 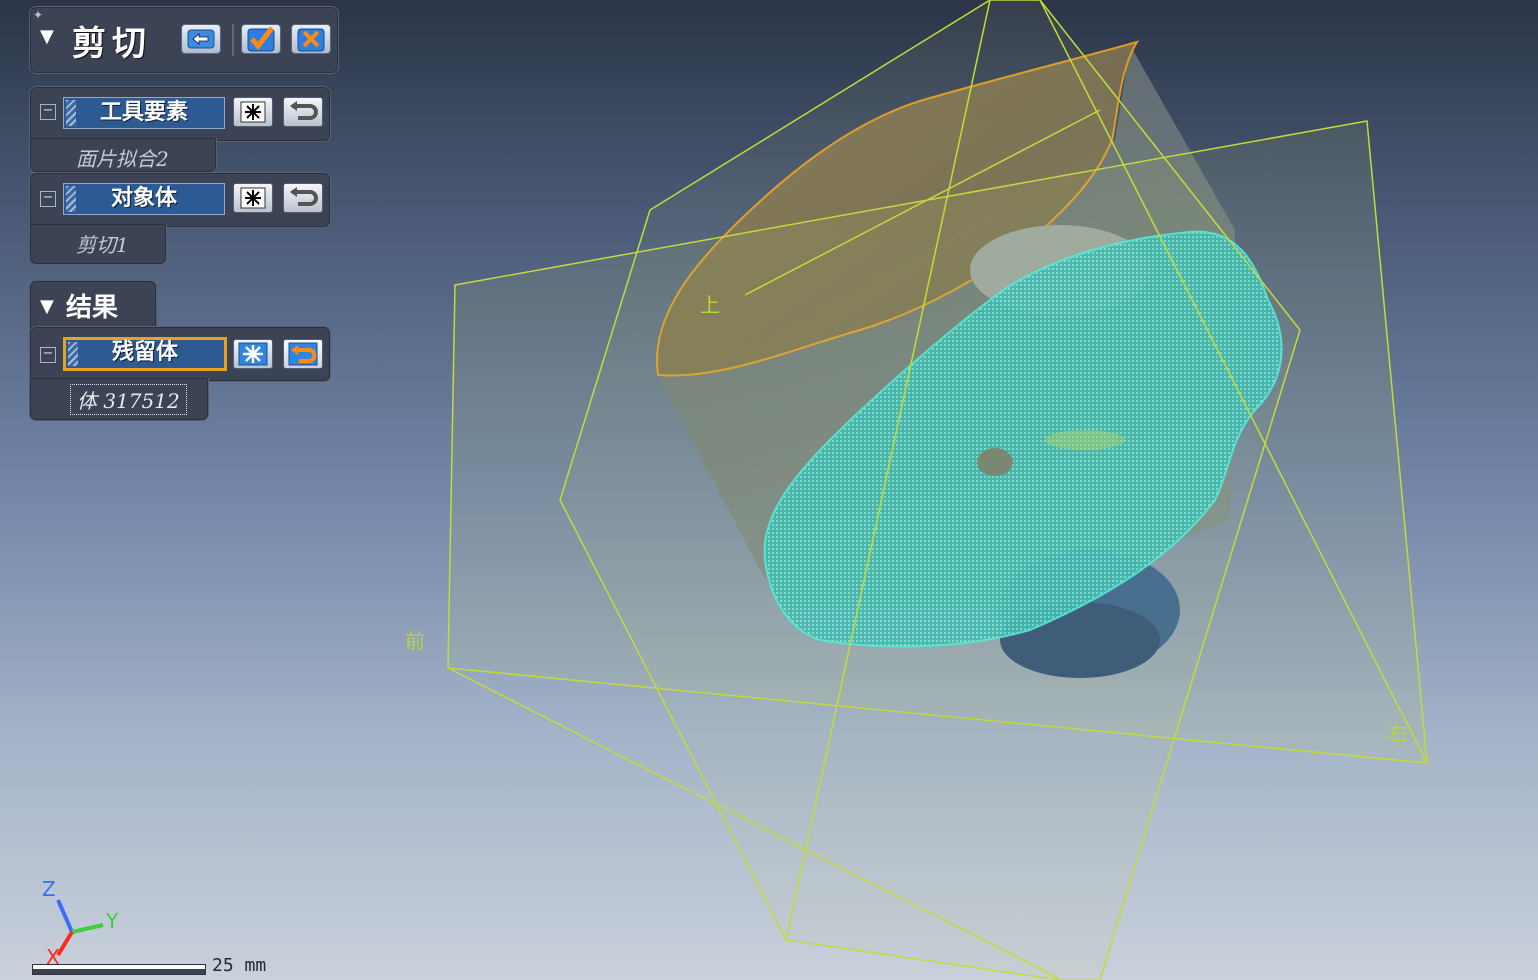 I want to click on target-body-field: 对象体, so click(x=144, y=199).